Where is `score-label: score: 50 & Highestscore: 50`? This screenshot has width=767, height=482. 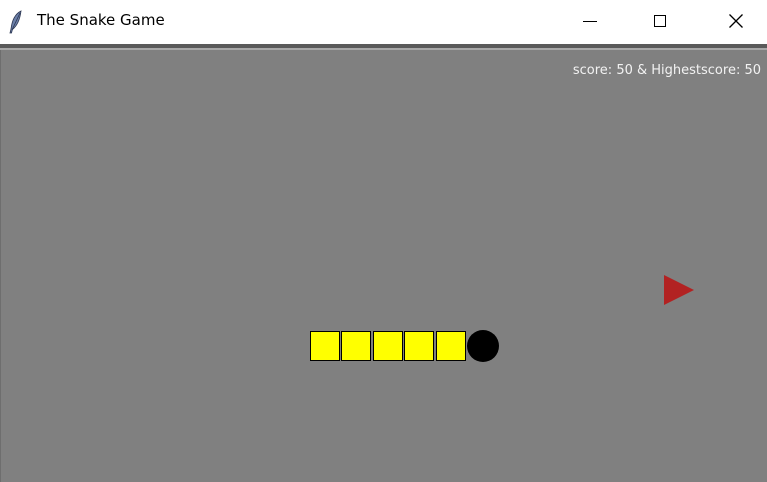
score-label: score: 50 & Highestscore: 50 is located at coordinates (666, 70).